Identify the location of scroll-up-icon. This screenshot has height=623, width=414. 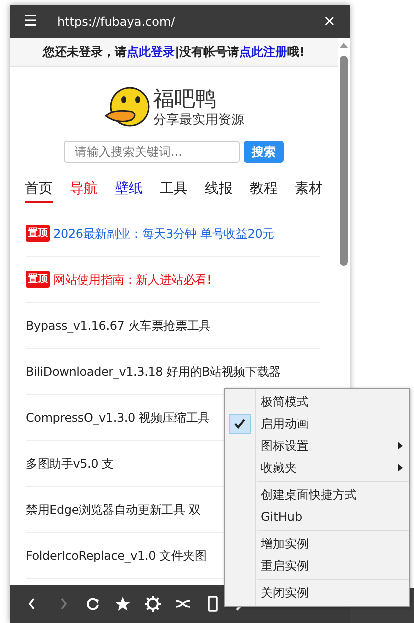
(344, 45).